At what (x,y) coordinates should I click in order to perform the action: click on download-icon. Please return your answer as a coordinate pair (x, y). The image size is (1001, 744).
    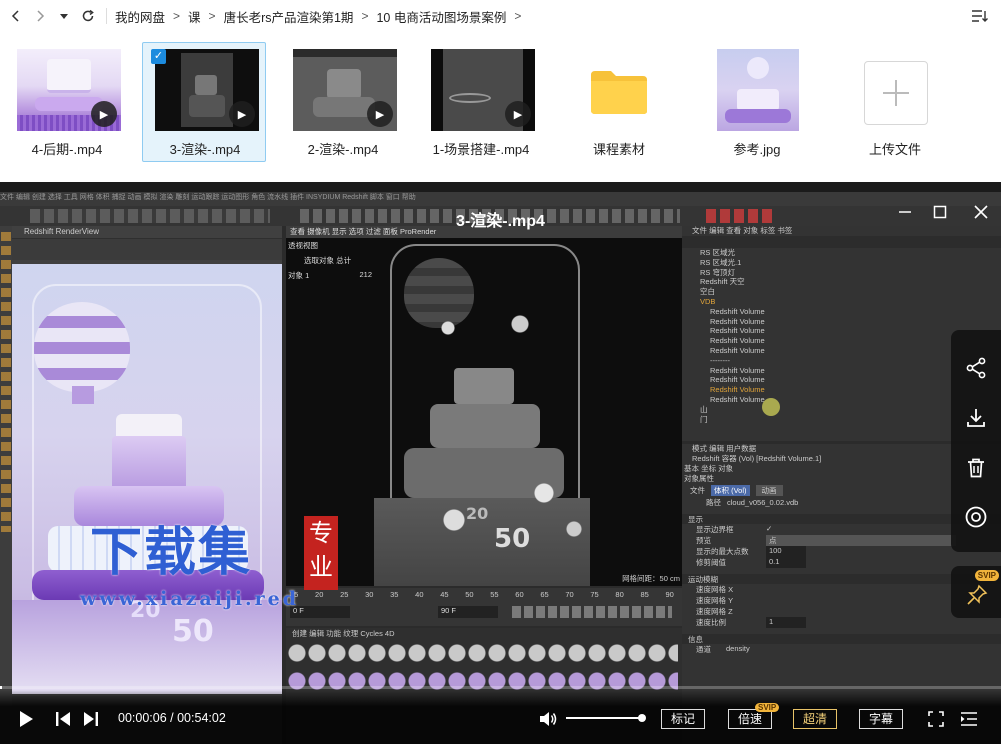
    Looking at the image, I should click on (976, 418).